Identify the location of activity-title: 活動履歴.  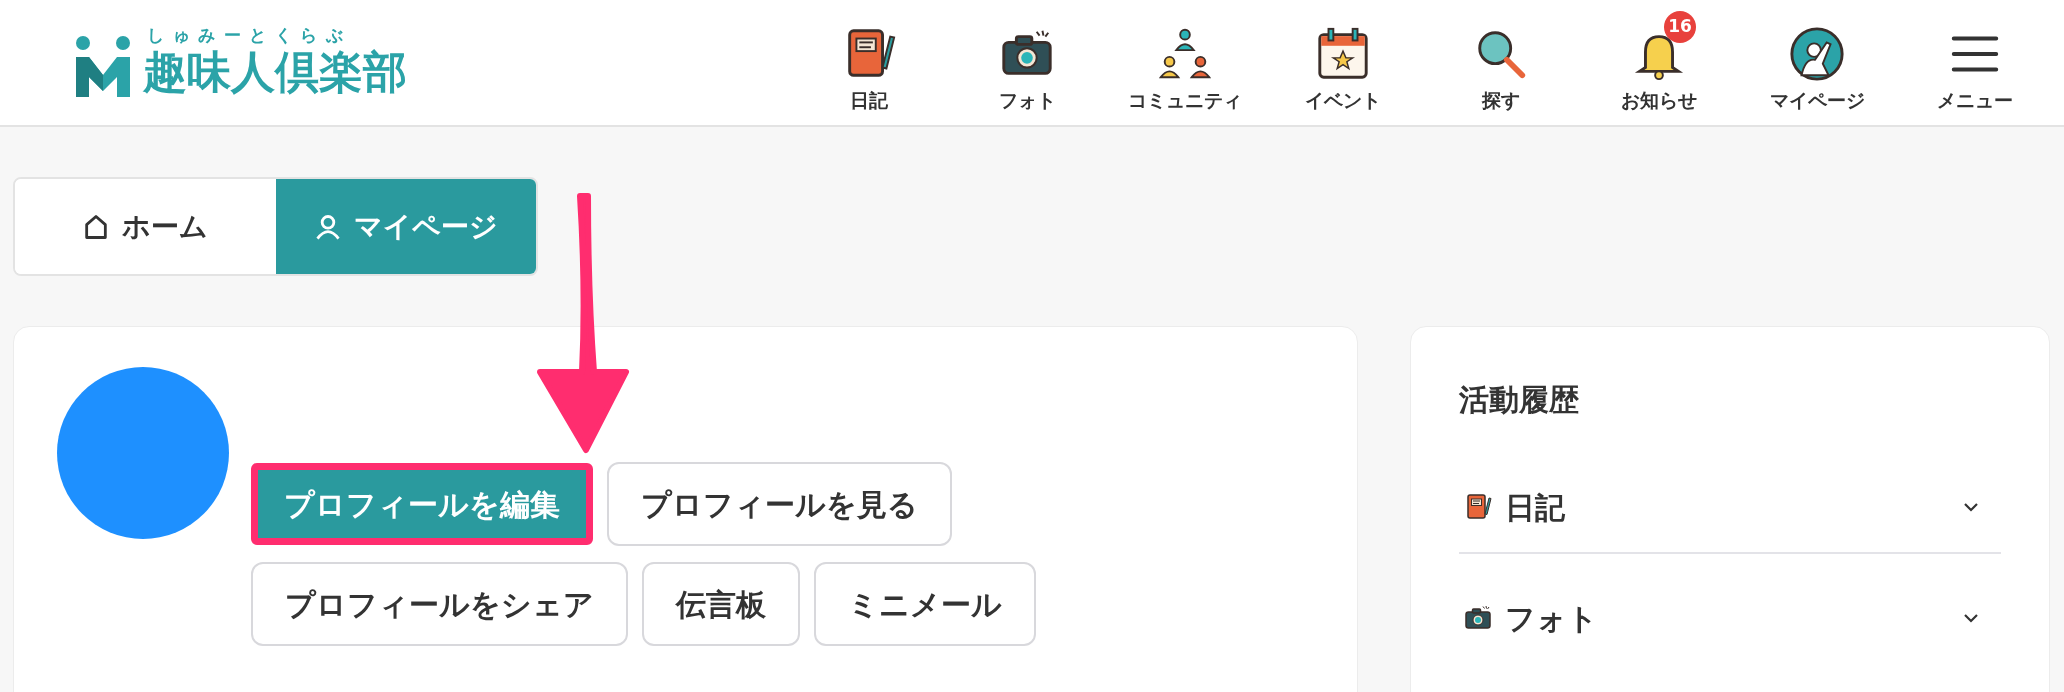
(1519, 400).